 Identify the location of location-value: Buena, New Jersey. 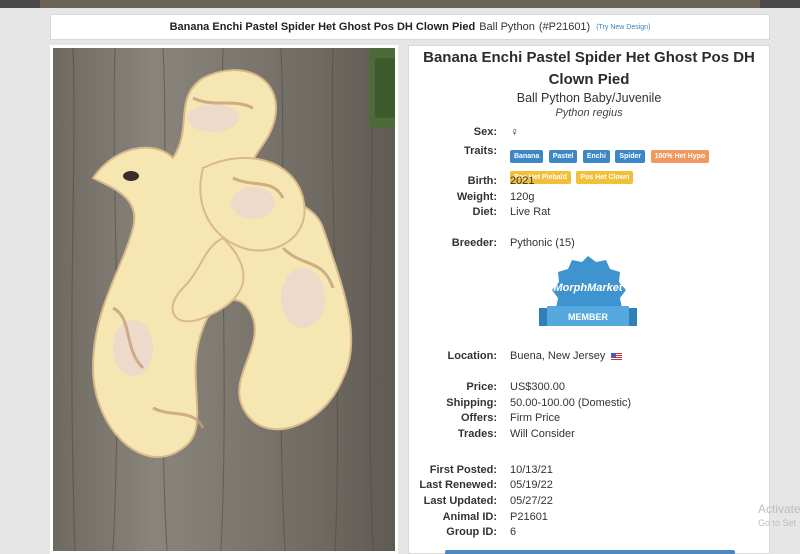
(566, 356).